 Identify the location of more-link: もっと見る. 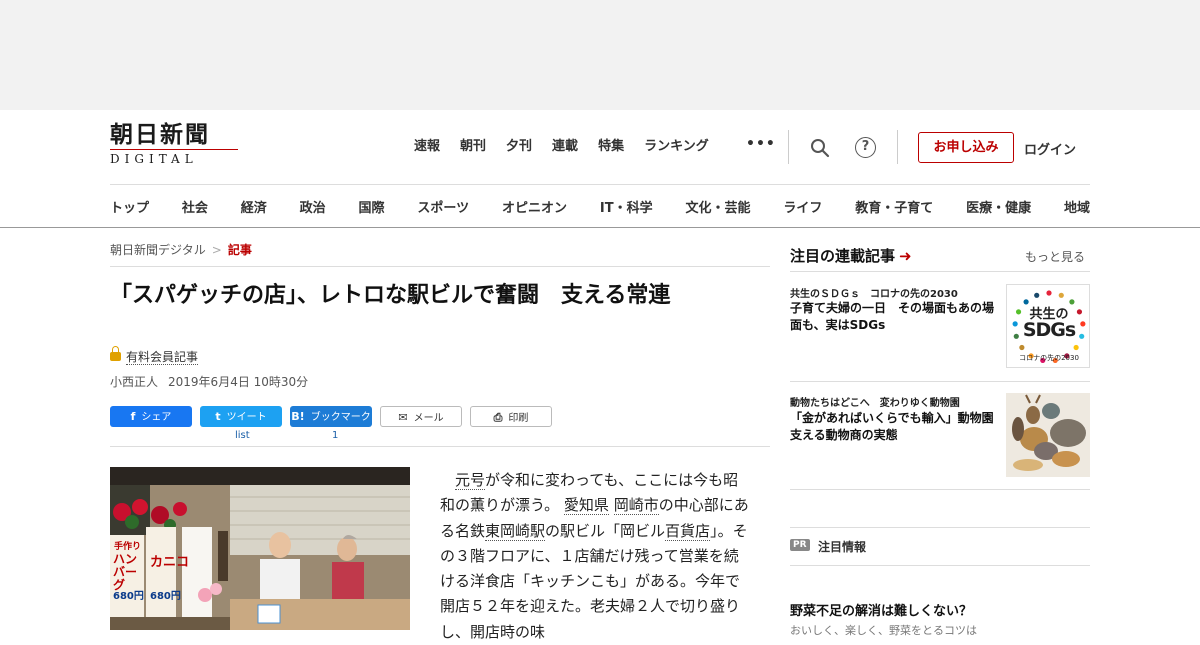
(1055, 256).